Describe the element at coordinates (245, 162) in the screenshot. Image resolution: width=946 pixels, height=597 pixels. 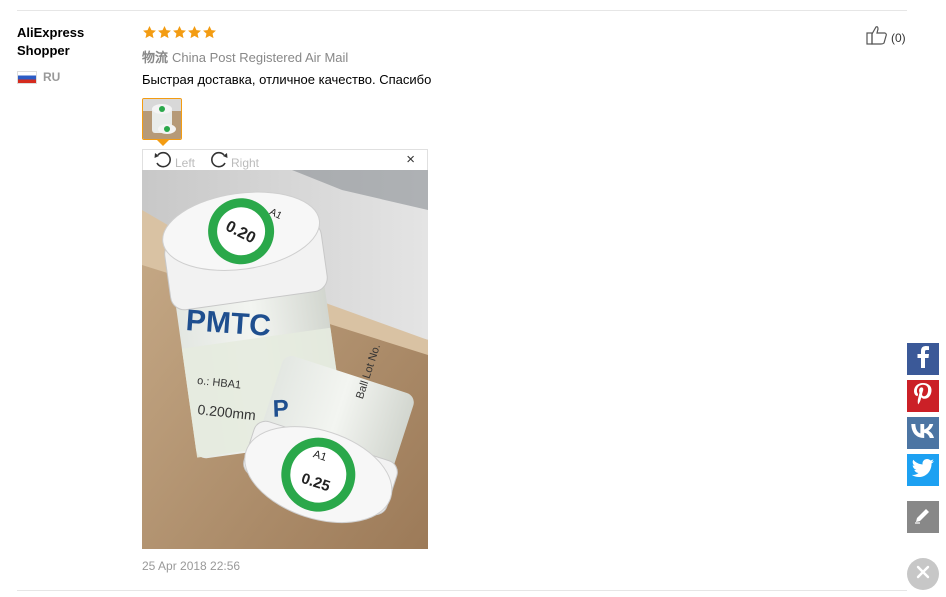
I see `rotate-right-label: Right` at that location.